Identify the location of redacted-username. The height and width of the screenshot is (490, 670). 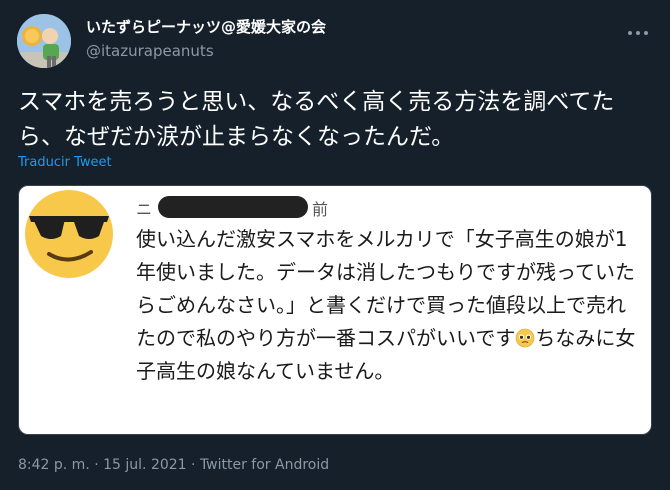
(233, 207).